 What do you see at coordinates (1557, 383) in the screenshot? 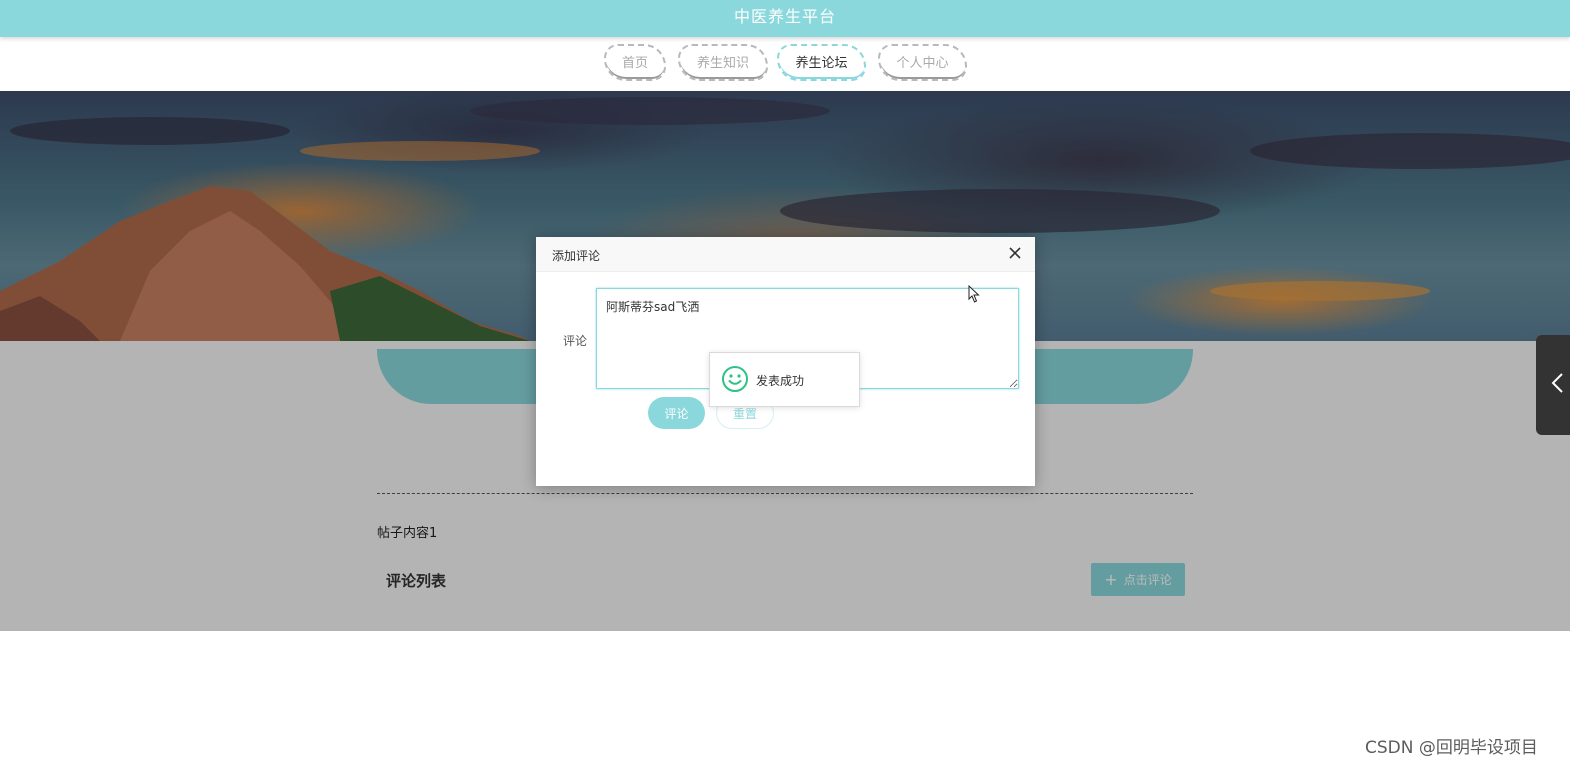
I see `chevron-left-icon` at bounding box center [1557, 383].